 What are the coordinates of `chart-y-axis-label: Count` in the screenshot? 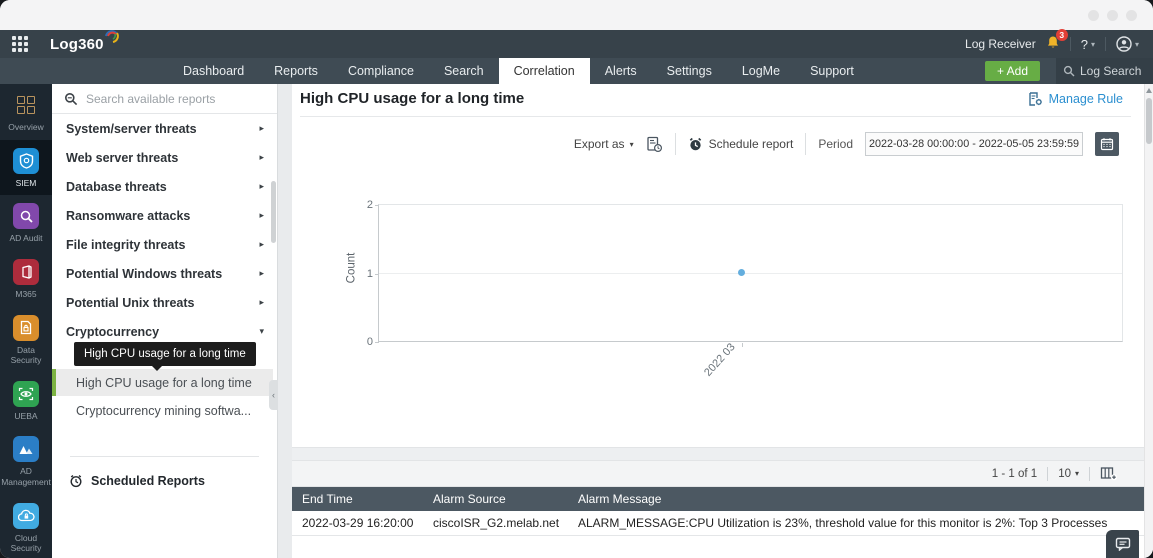 It's located at (351, 268).